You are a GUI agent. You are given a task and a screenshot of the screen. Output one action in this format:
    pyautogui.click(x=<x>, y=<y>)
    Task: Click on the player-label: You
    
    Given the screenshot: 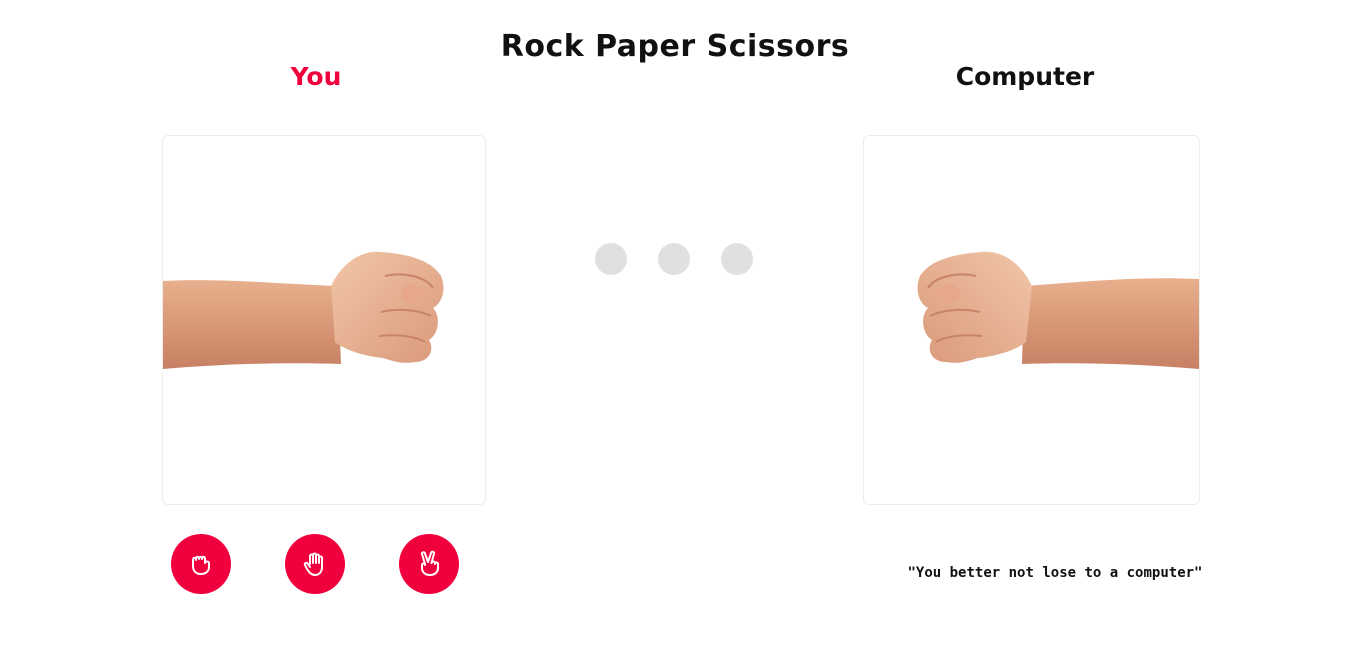 What is the action you would take?
    pyautogui.click(x=316, y=76)
    